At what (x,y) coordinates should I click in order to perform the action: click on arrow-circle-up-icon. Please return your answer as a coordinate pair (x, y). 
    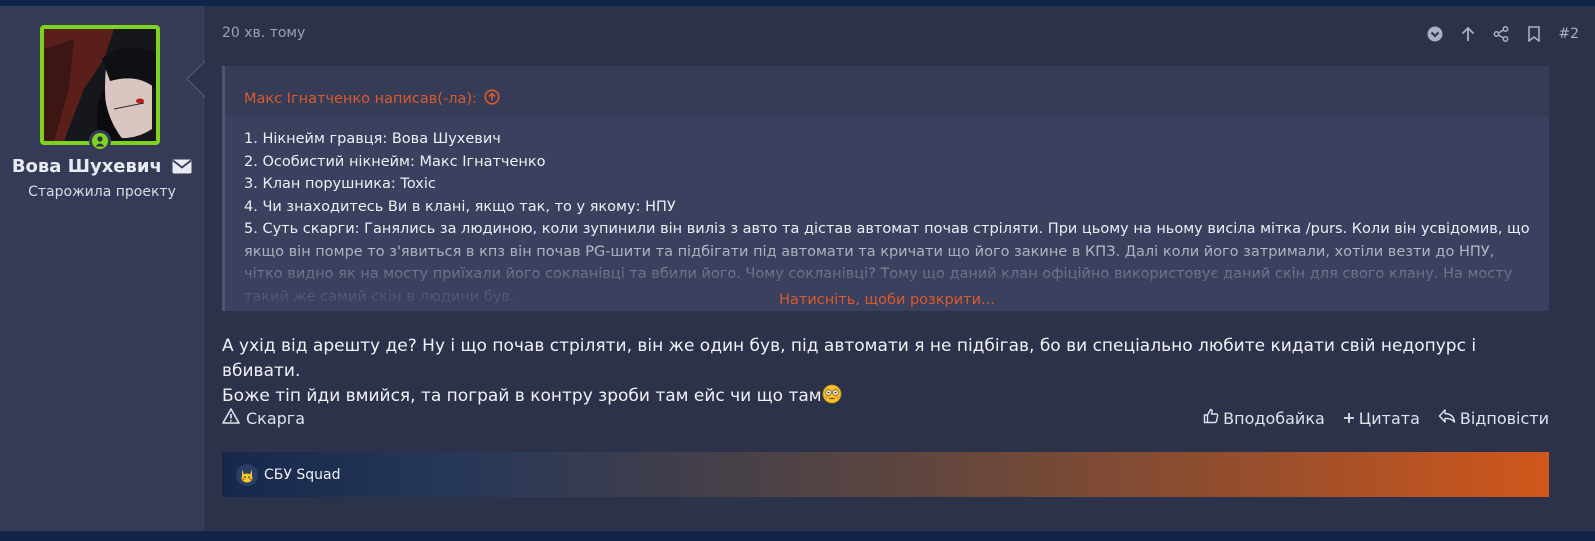
    Looking at the image, I should click on (492, 98).